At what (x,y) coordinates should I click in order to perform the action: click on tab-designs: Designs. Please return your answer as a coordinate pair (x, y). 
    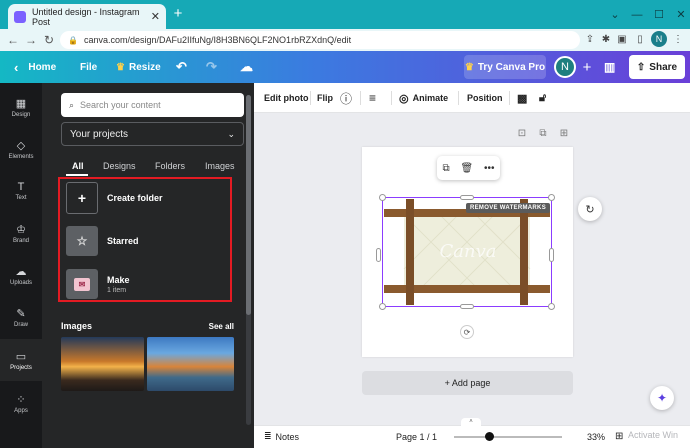
    Looking at the image, I should click on (119, 166).